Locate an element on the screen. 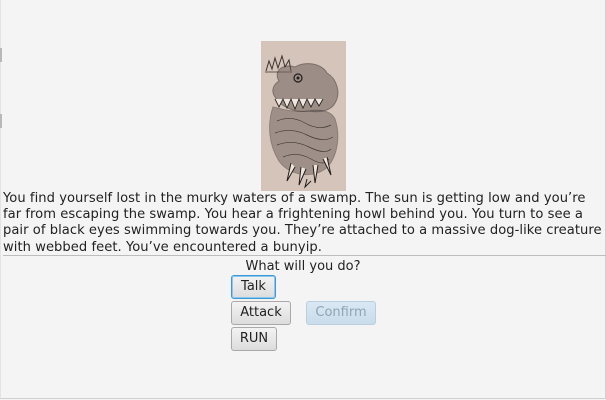  bunyip-illustration is located at coordinates (303, 116).